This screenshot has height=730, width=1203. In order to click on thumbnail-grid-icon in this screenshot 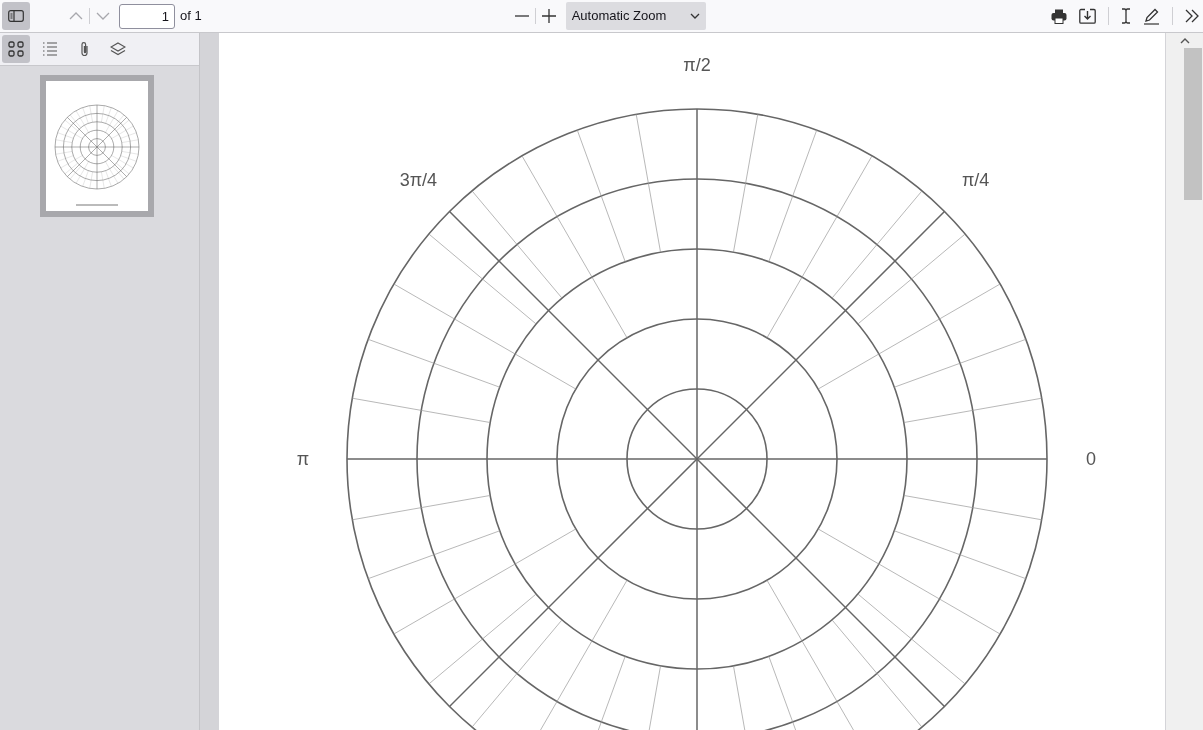, I will do `click(16, 49)`.